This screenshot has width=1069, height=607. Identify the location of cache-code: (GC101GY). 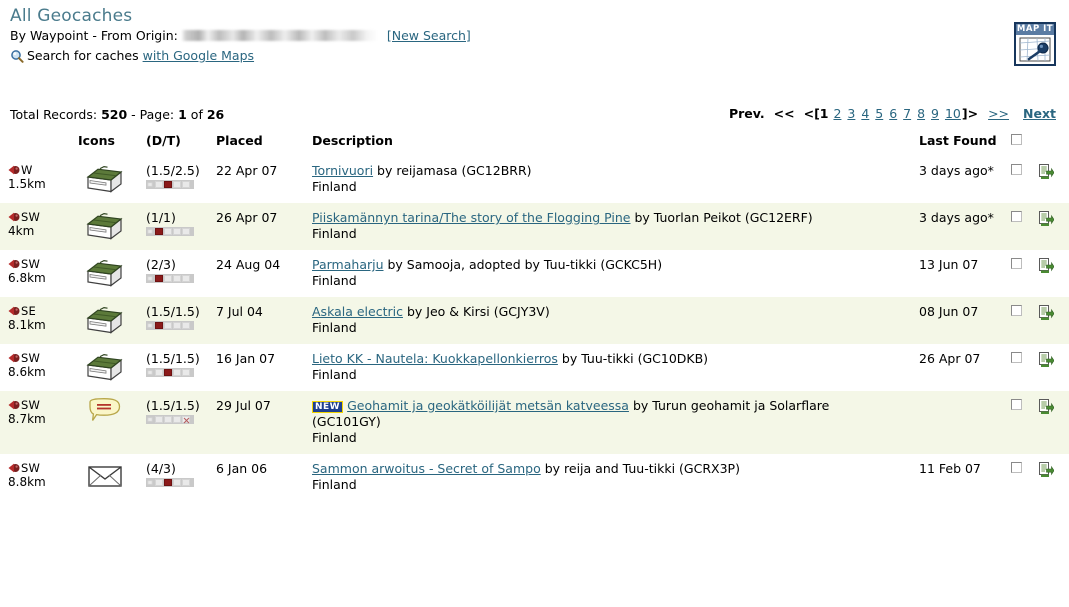
(346, 421).